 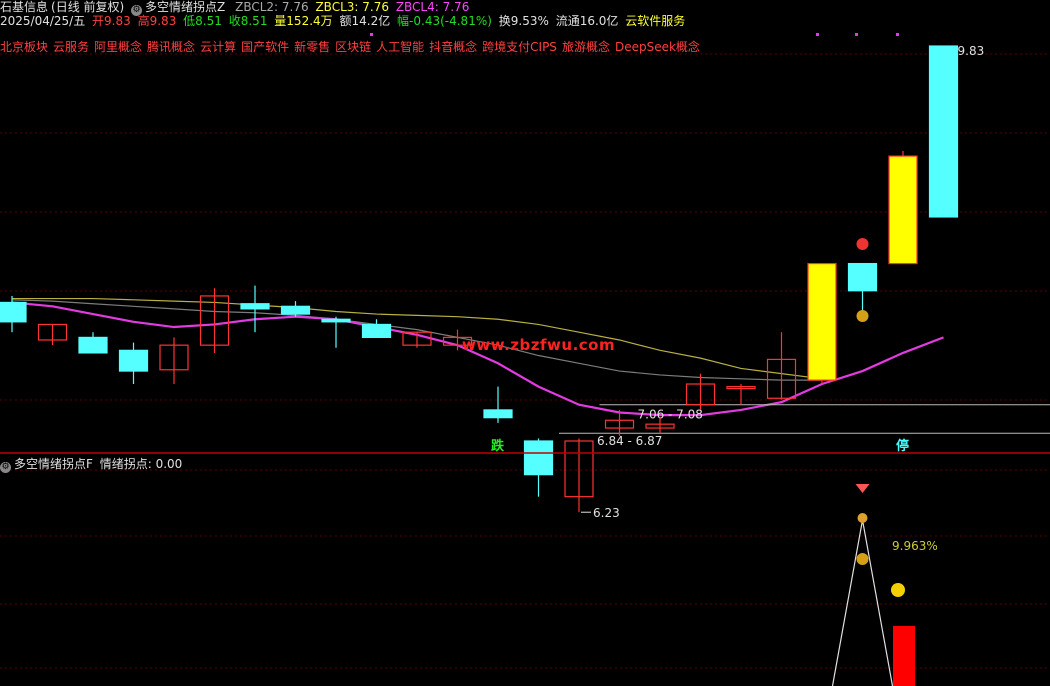 I want to click on zbcl3-value: ZBCL3: 7.76, so click(x=352, y=7).